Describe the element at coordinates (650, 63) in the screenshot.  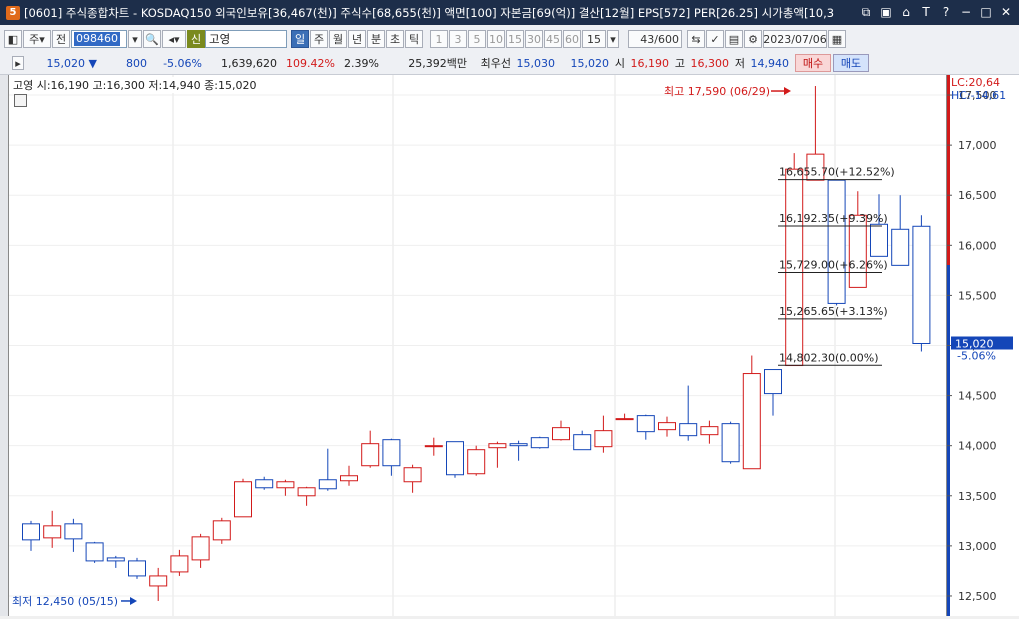
I see `open-price: 16,190` at that location.